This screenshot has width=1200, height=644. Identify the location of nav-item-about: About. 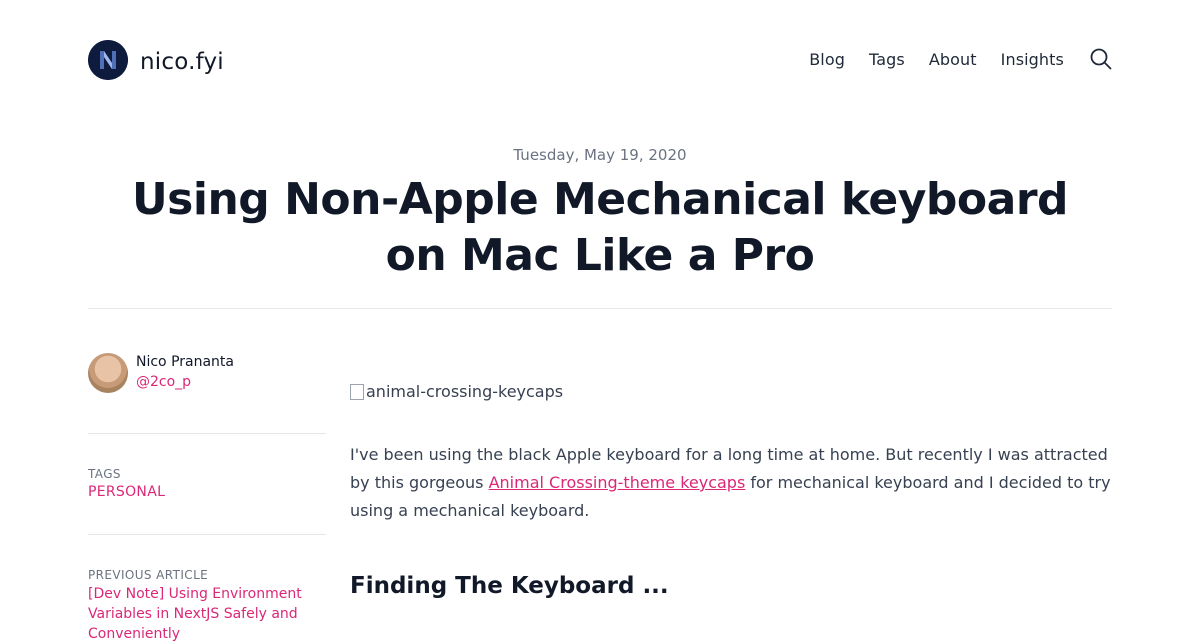
(953, 59).